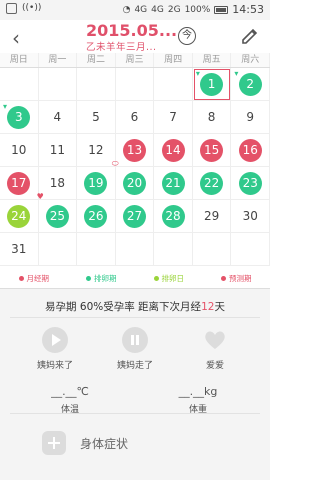  Describe the element at coordinates (123, 307) in the screenshot. I see `cycle-info-prefix: 易孕期 60%受孕率 距离下次月经` at that location.